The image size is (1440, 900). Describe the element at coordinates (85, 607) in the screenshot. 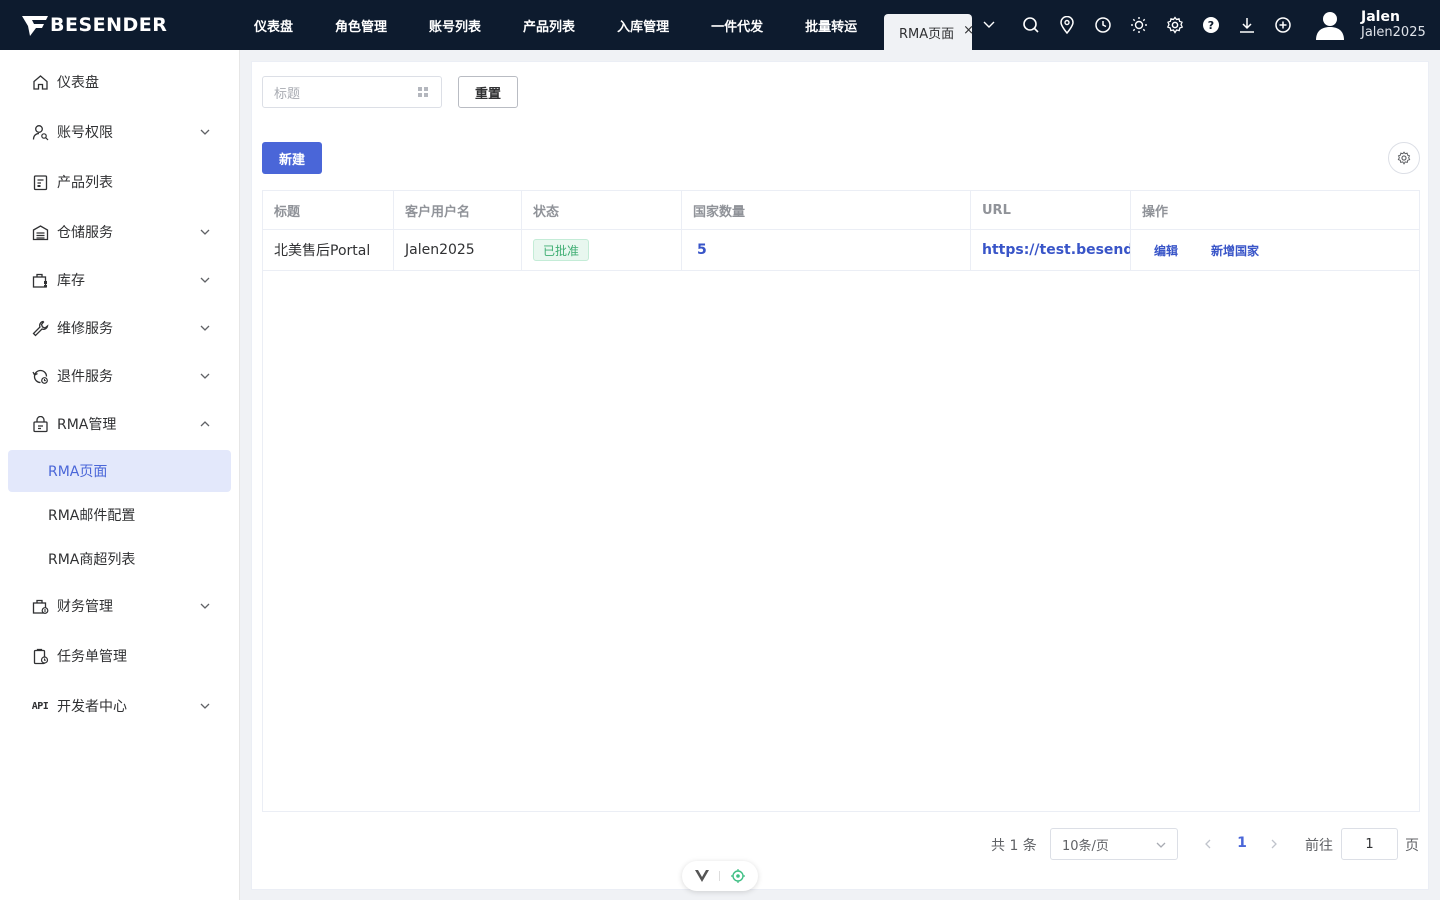

I see `sidebar-item-label: 财务管理` at that location.